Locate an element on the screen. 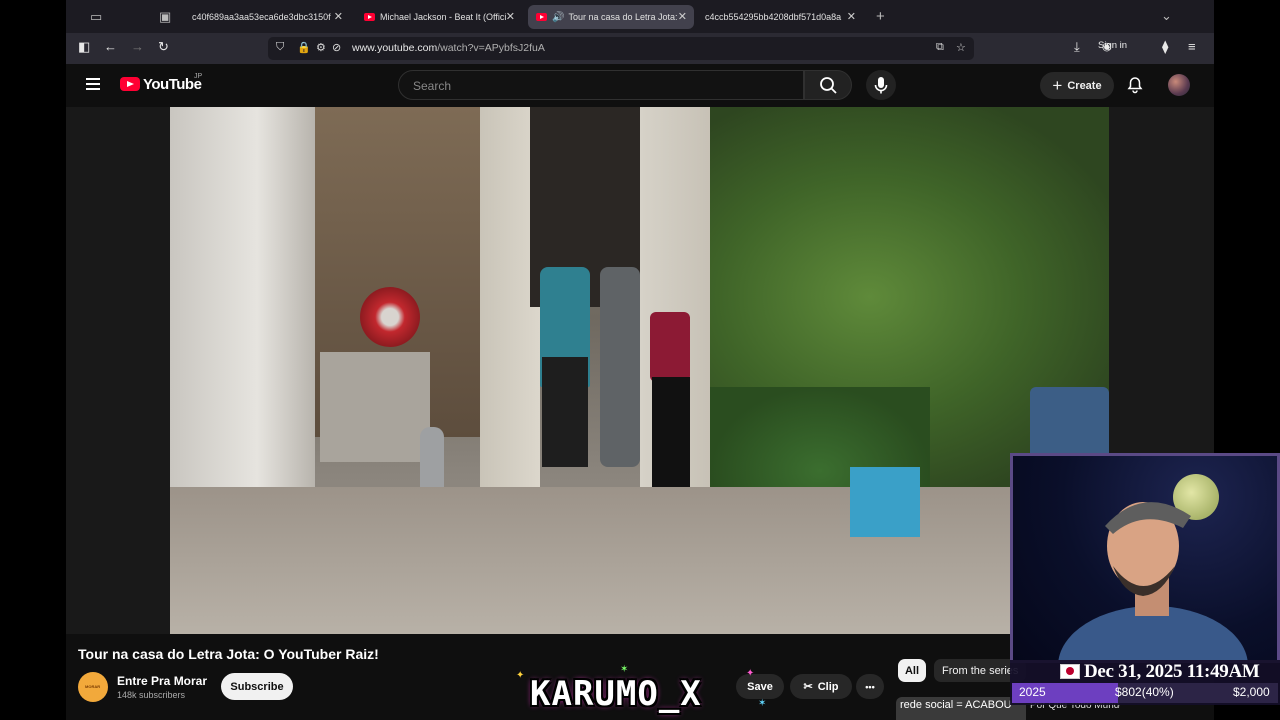  karumo-logo: ✦ ✶ ✦ ✶ KARUMO_X is located at coordinates (643, 692).